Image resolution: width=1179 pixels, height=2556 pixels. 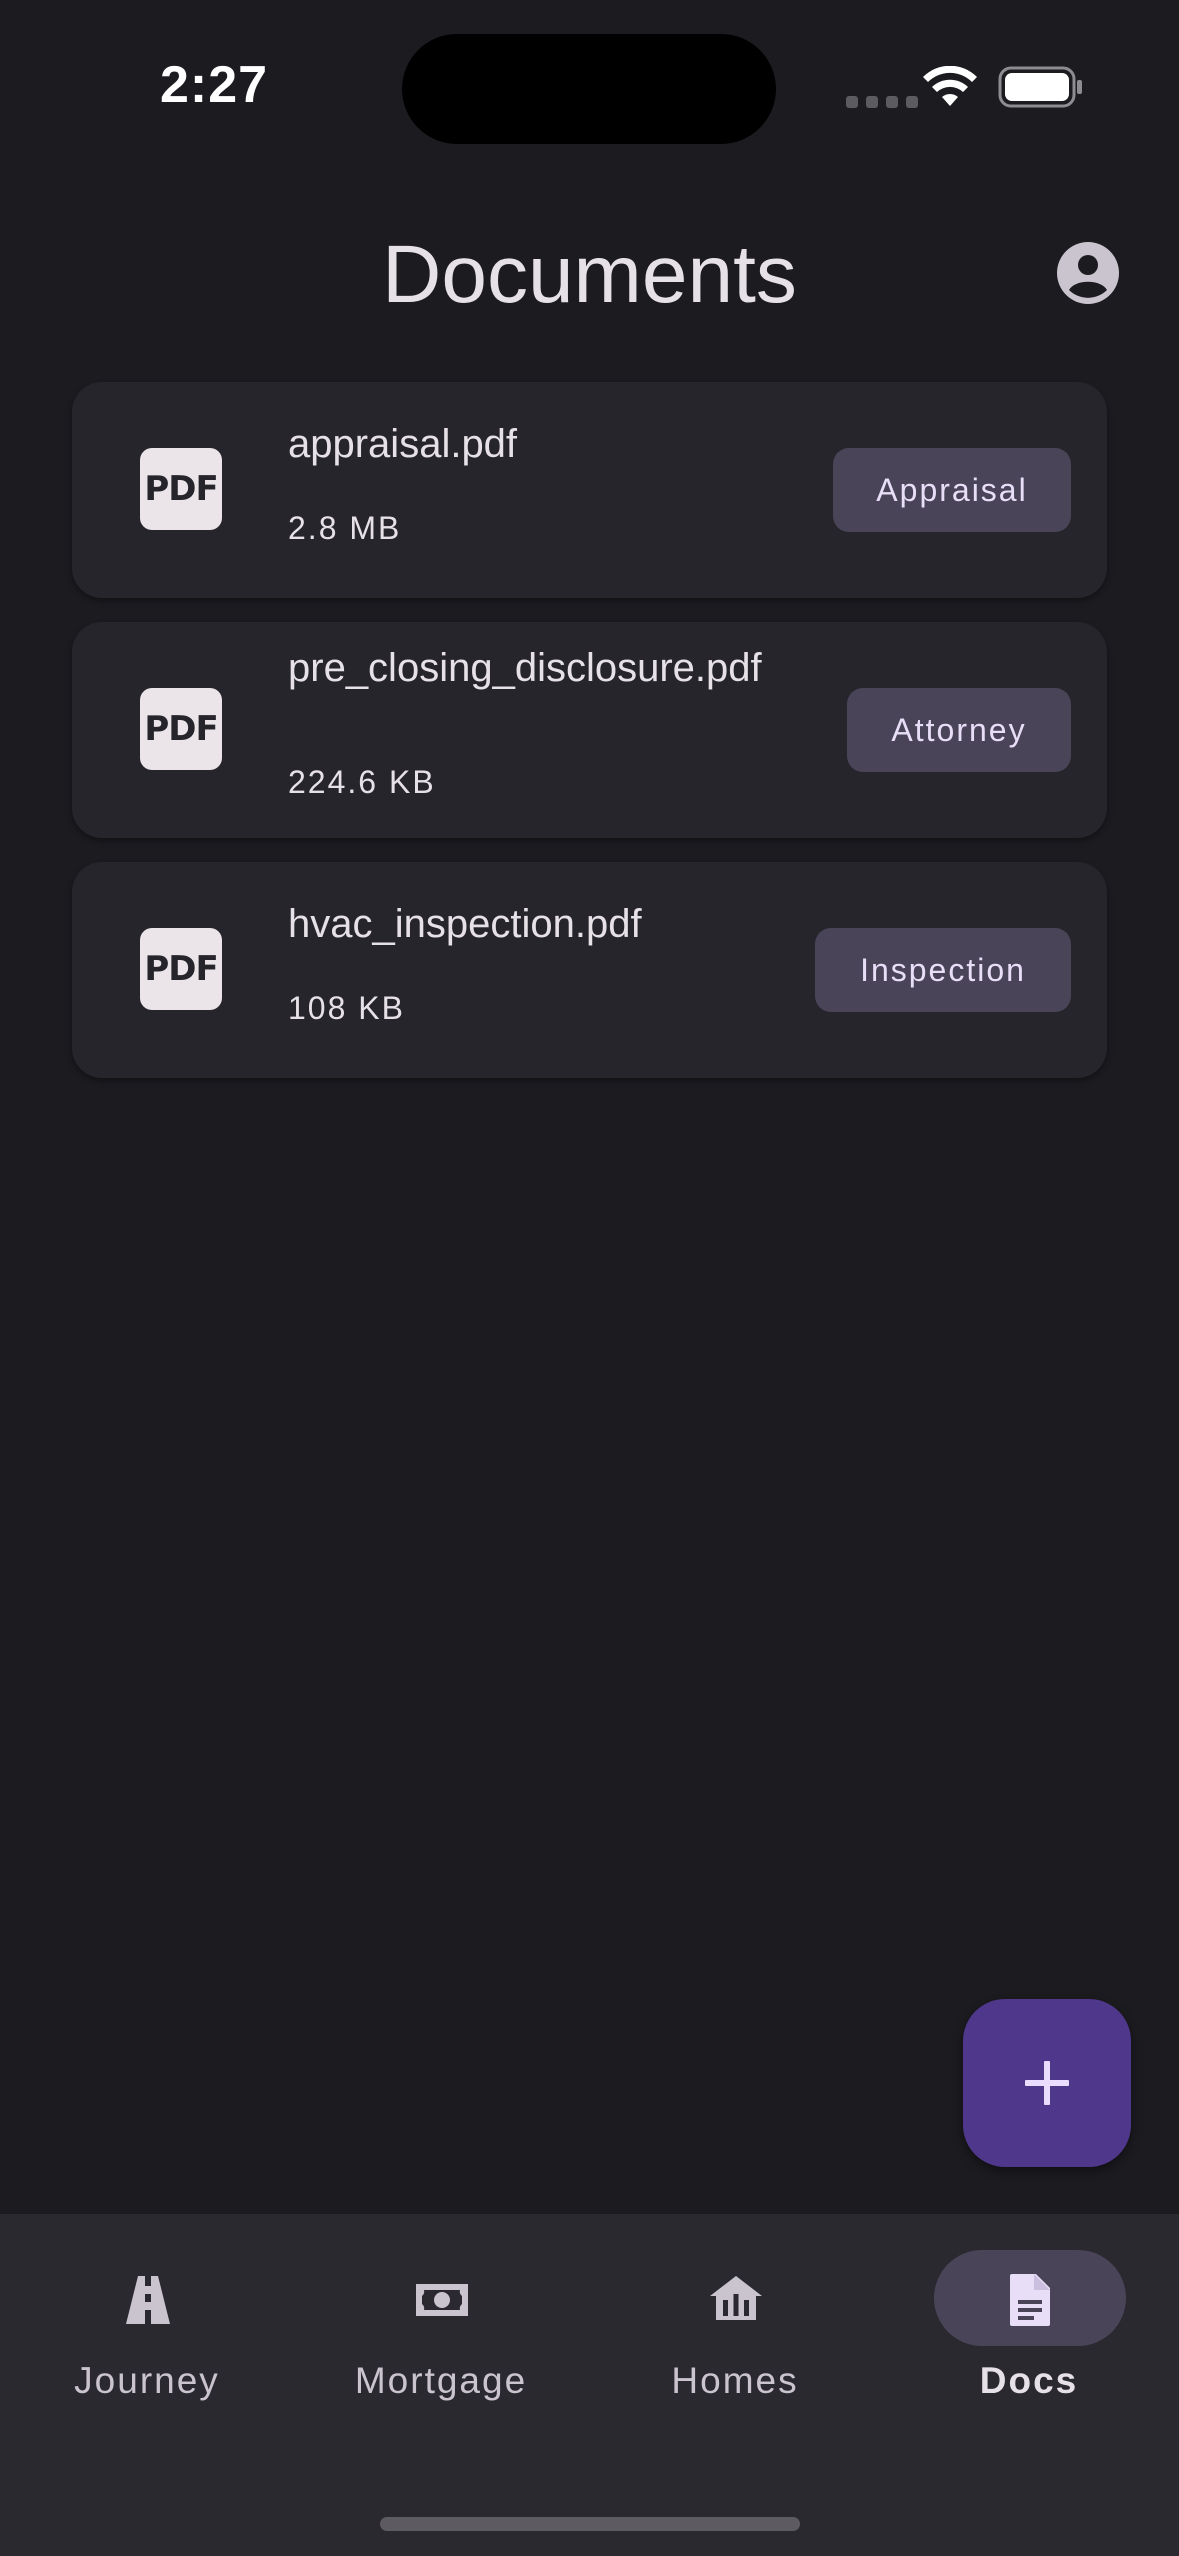 What do you see at coordinates (1040, 87) in the screenshot?
I see `battery-icon` at bounding box center [1040, 87].